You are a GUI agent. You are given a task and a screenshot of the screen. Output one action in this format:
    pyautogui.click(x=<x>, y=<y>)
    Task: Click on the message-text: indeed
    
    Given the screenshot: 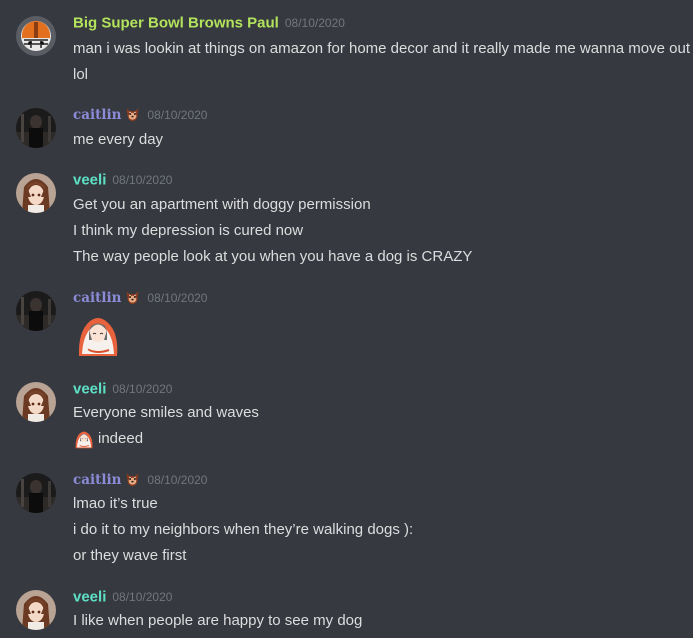 What is the action you would take?
    pyautogui.click(x=121, y=438)
    